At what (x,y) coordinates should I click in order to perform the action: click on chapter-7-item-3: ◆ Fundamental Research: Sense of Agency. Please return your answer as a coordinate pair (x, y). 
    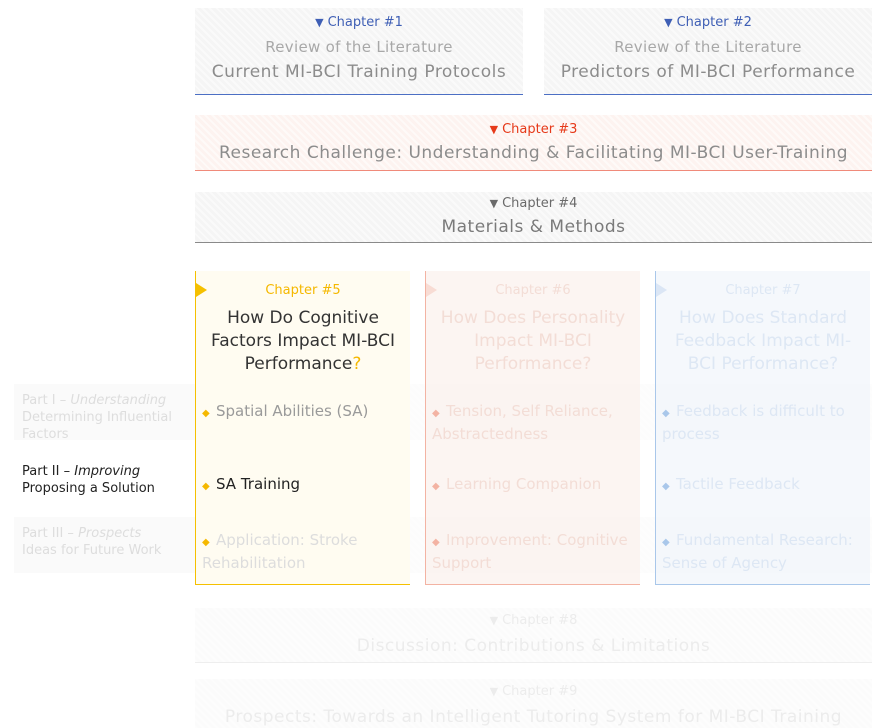
    Looking at the image, I should click on (757, 551).